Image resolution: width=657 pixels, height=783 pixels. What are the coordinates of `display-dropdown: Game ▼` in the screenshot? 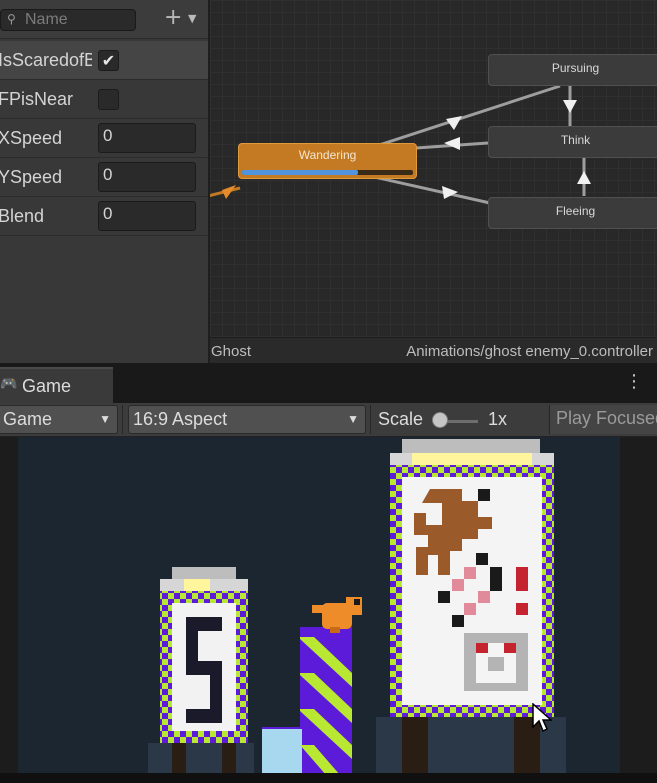 It's located at (59, 419).